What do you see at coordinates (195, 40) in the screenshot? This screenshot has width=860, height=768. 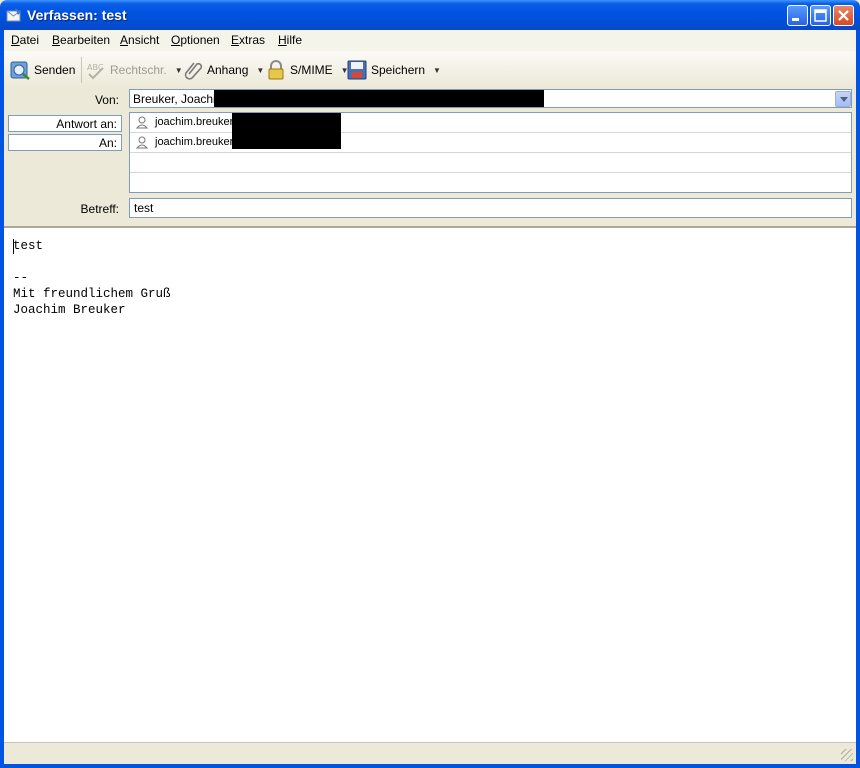 I see `menu-optionen: Optionen` at bounding box center [195, 40].